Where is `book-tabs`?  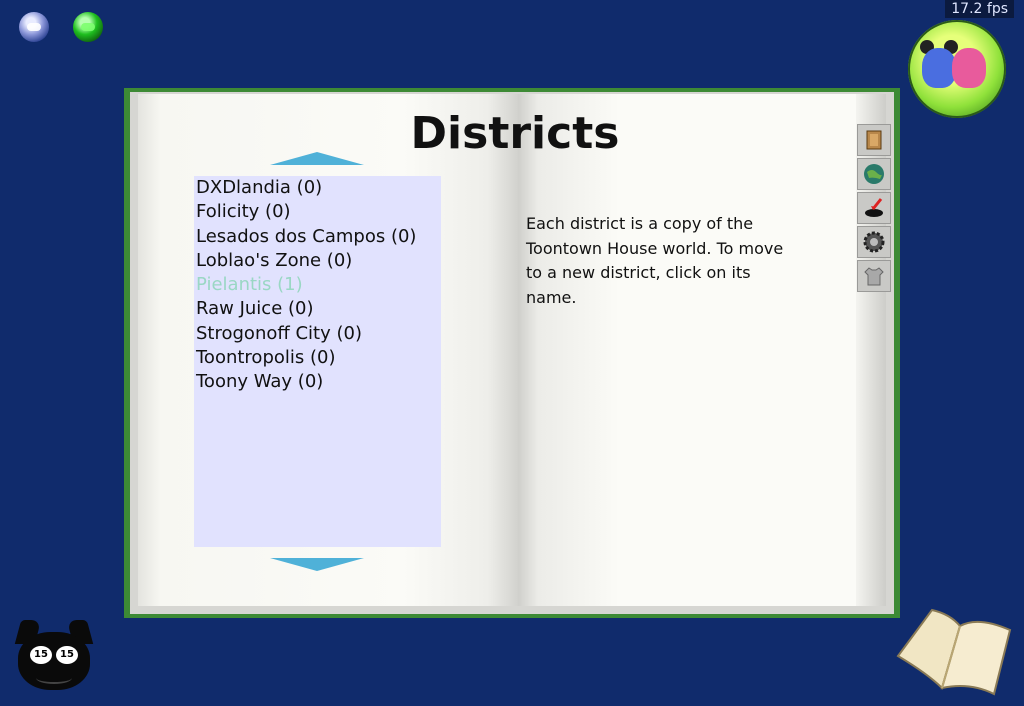
book-tabs is located at coordinates (874, 209).